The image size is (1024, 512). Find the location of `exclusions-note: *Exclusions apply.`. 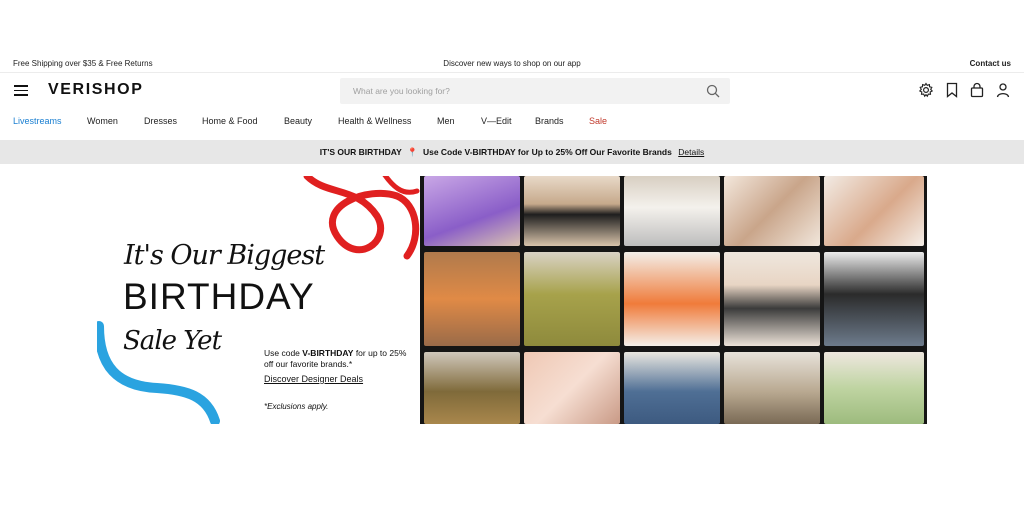

exclusions-note: *Exclusions apply. is located at coordinates (296, 406).